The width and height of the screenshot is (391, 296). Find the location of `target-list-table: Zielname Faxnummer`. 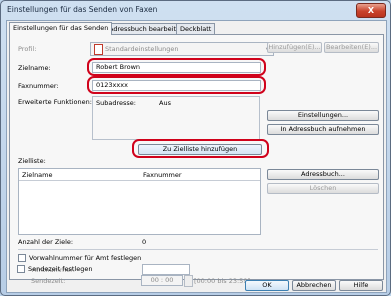

target-list-table: Zielname Faxnummer is located at coordinates (139, 201).